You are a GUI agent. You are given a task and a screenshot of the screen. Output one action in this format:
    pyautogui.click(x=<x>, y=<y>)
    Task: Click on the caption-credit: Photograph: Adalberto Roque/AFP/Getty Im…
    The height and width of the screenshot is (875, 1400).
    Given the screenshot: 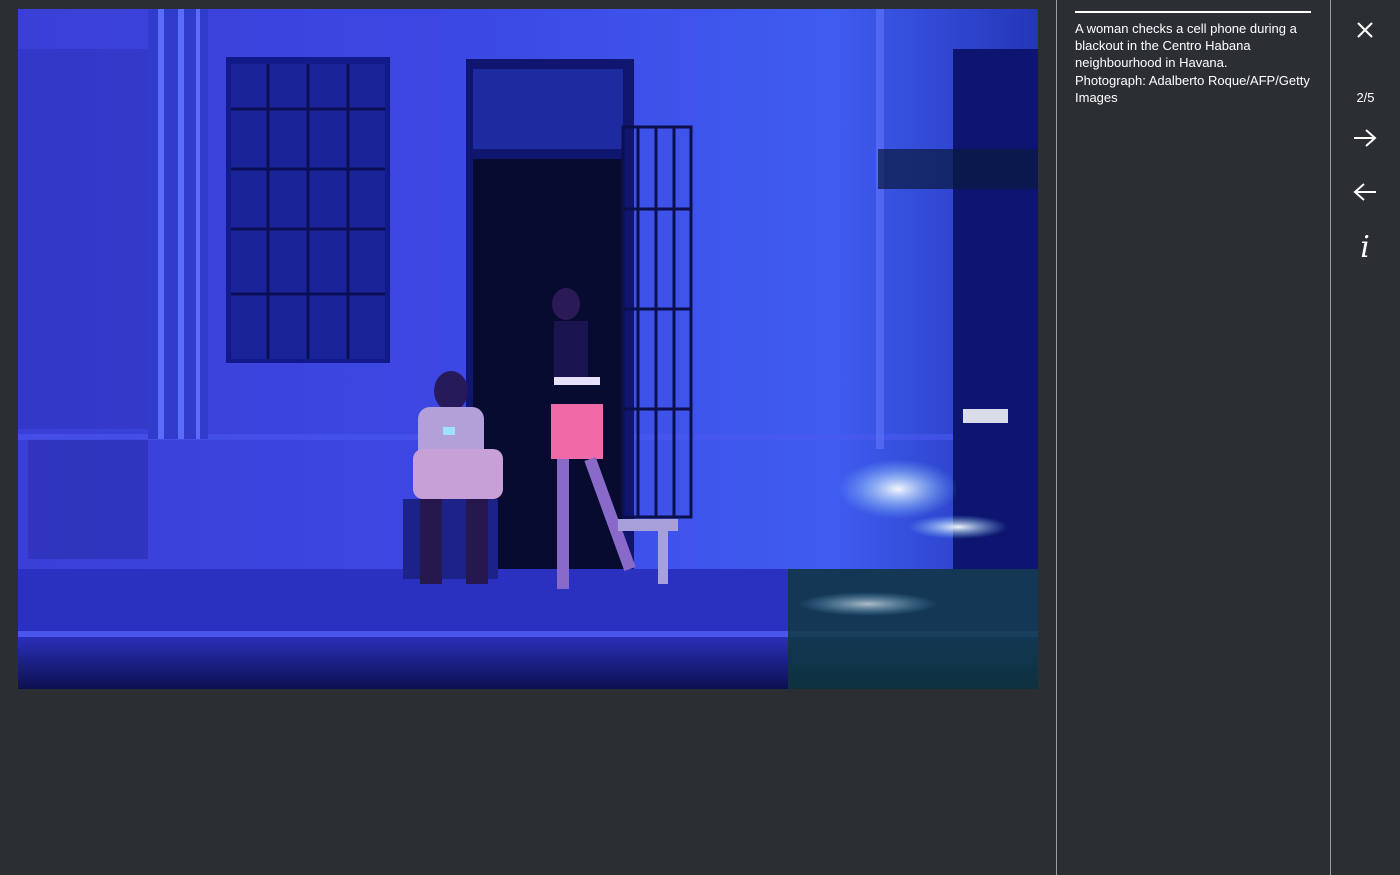 What is the action you would take?
    pyautogui.click(x=1192, y=88)
    